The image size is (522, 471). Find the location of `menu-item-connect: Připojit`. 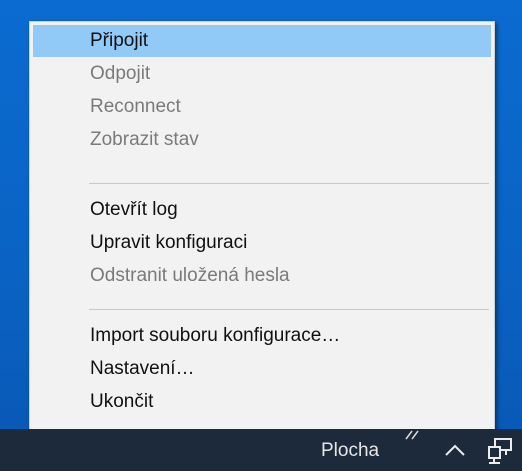

menu-item-connect: Připojit is located at coordinates (262, 41).